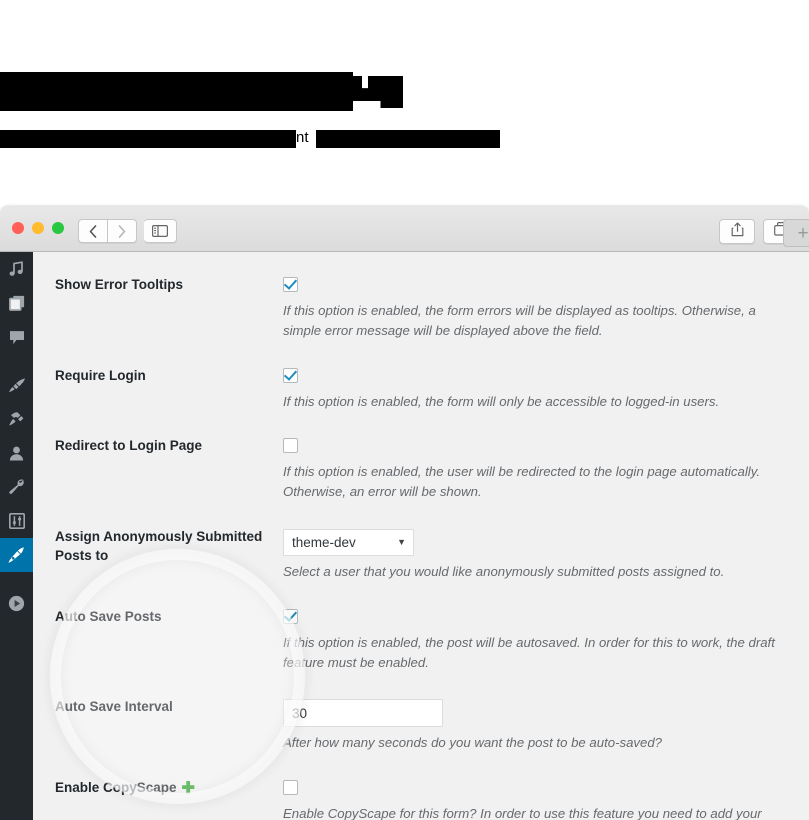 Image resolution: width=809 pixels, height=820 pixels. What do you see at coordinates (114, 707) in the screenshot?
I see `row-label: Auto Save Interval` at bounding box center [114, 707].